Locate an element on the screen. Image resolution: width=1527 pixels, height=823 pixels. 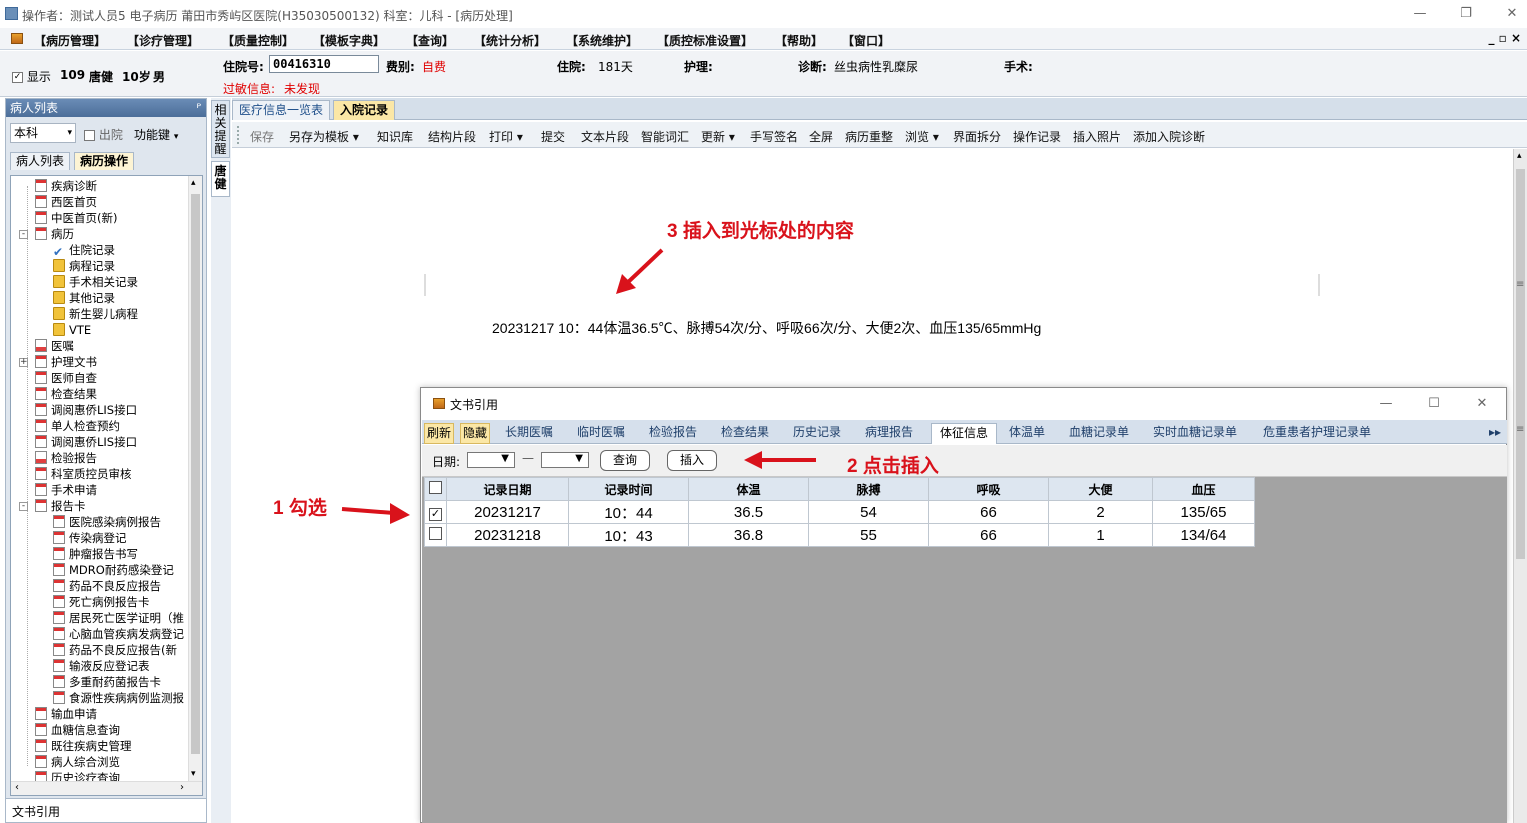
admission-no-field: 00416310 is located at coordinates (324, 64).